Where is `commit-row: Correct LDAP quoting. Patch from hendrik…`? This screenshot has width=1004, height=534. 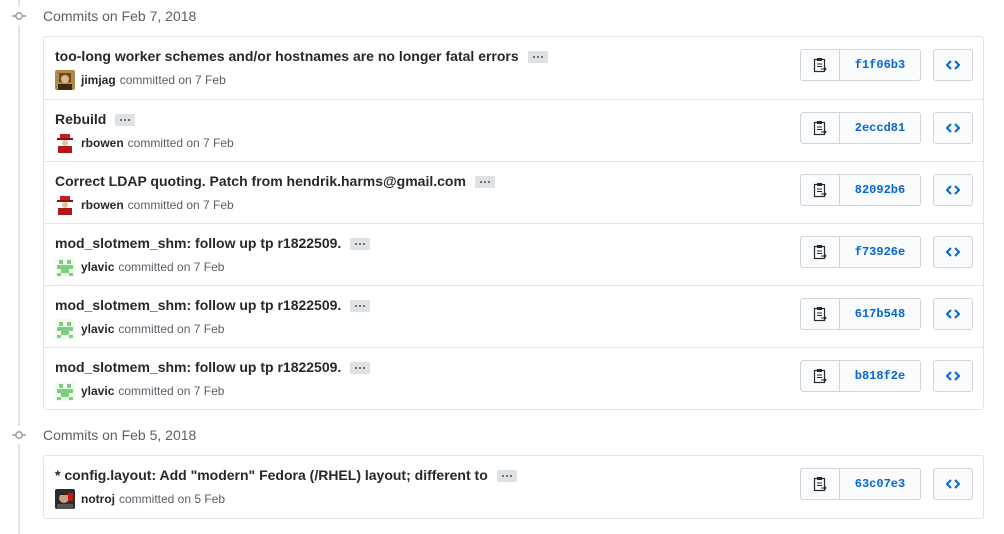 commit-row: Correct LDAP quoting. Patch from hendrik… is located at coordinates (513, 192).